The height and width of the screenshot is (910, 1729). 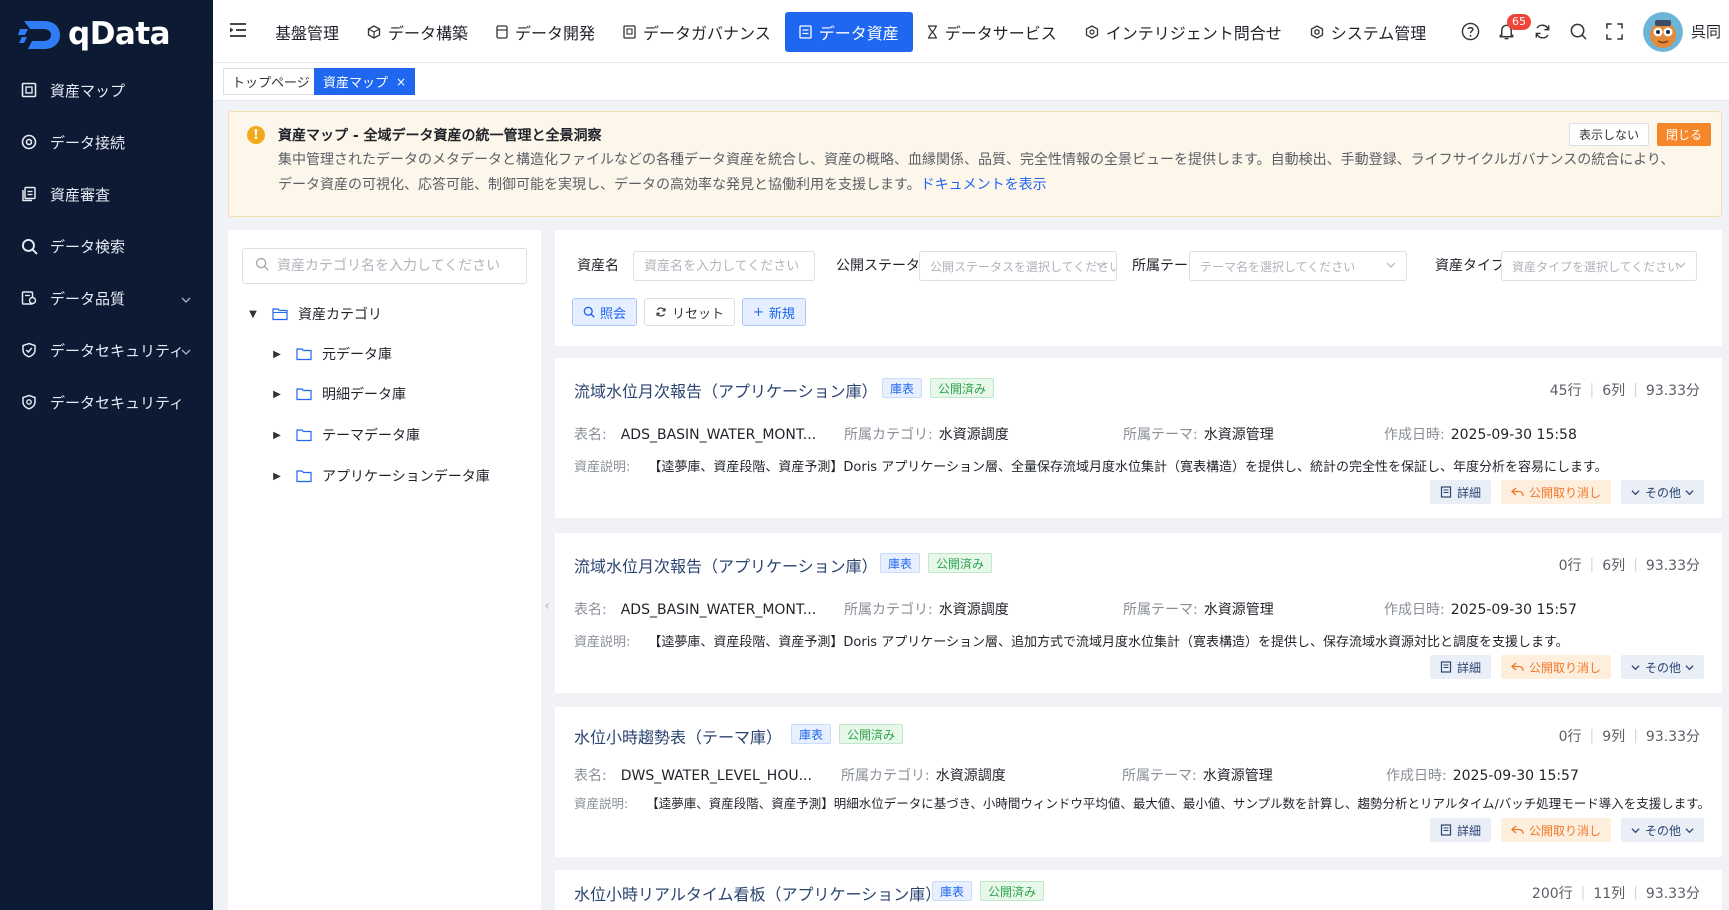 What do you see at coordinates (774, 312) in the screenshot?
I see `new-button: + 新規` at bounding box center [774, 312].